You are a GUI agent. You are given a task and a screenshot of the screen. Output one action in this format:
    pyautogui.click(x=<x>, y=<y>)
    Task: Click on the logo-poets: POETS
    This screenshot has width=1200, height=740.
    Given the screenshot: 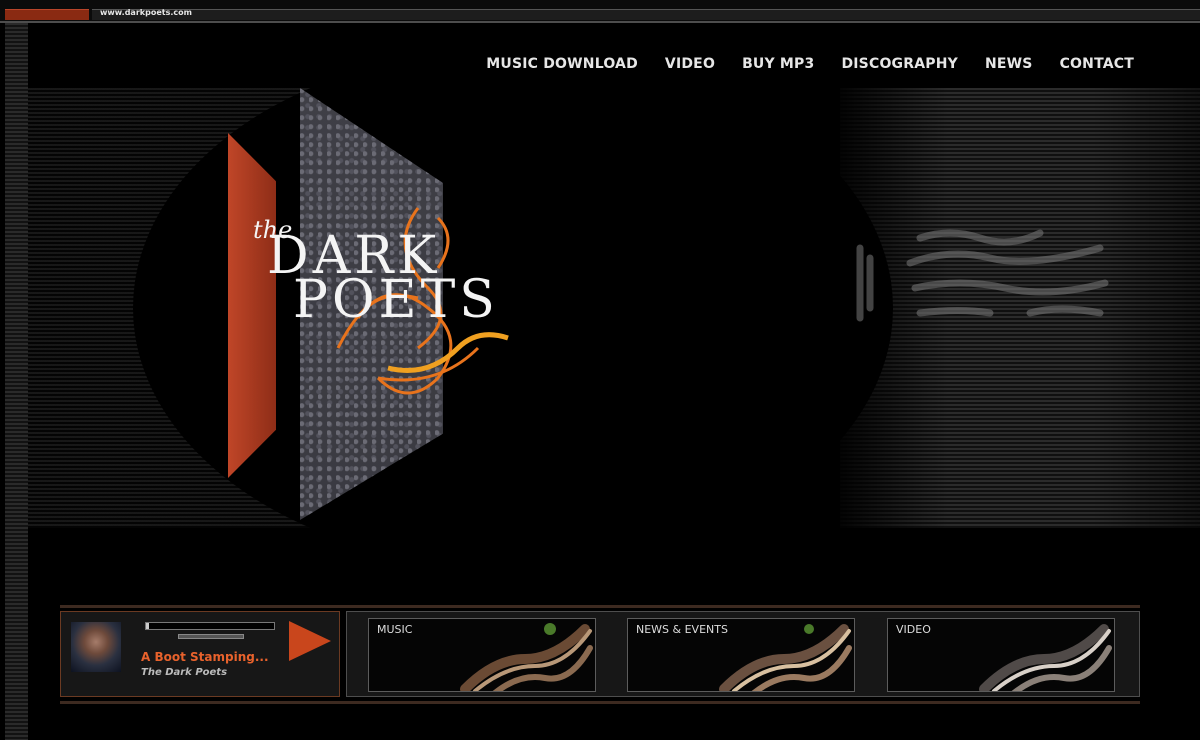 What is the action you would take?
    pyautogui.click(x=396, y=300)
    